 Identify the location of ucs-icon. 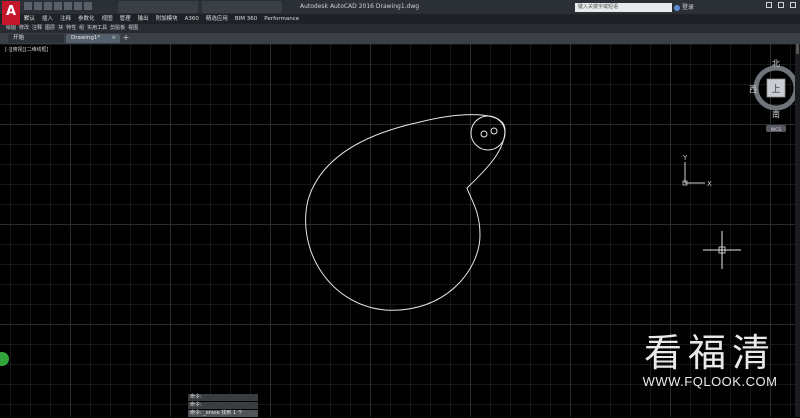
(693, 174).